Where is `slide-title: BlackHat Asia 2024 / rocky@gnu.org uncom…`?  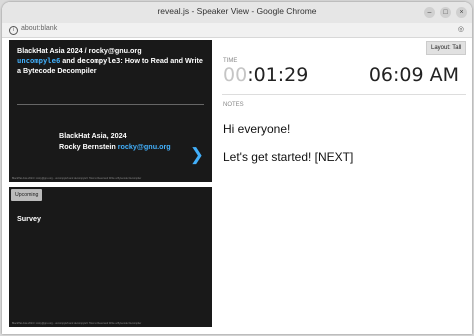 slide-title: BlackHat Asia 2024 / rocky@gnu.org uncom… is located at coordinates (112, 61).